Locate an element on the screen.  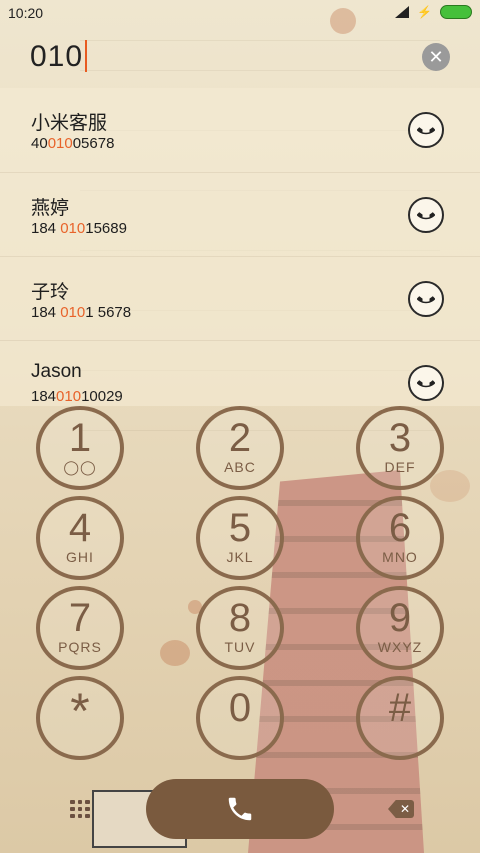
key-digit: 8 is located at coordinates (240, 618).